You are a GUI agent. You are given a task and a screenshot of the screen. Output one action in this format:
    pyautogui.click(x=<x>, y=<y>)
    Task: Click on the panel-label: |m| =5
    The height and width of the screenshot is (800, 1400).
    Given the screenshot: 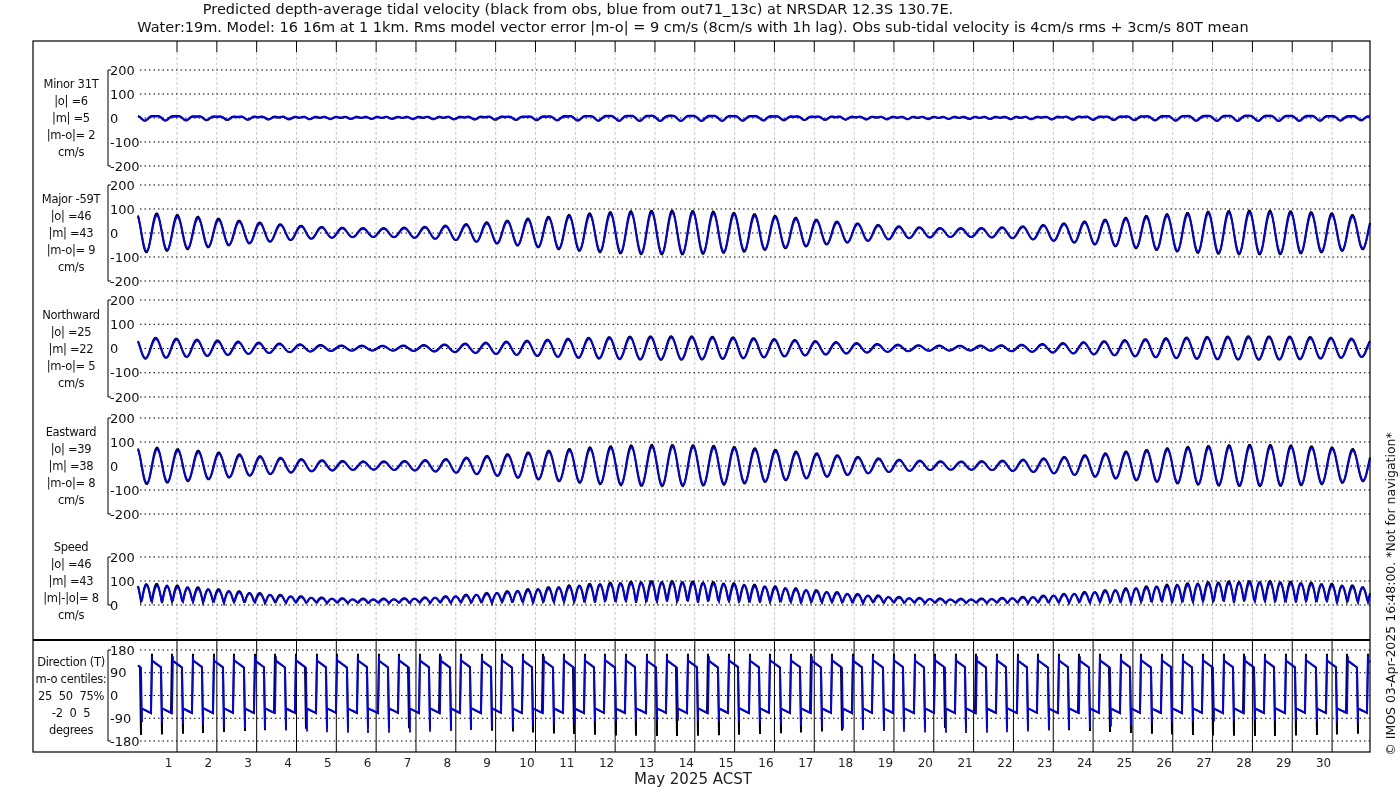 What is the action you would take?
    pyautogui.click(x=71, y=118)
    